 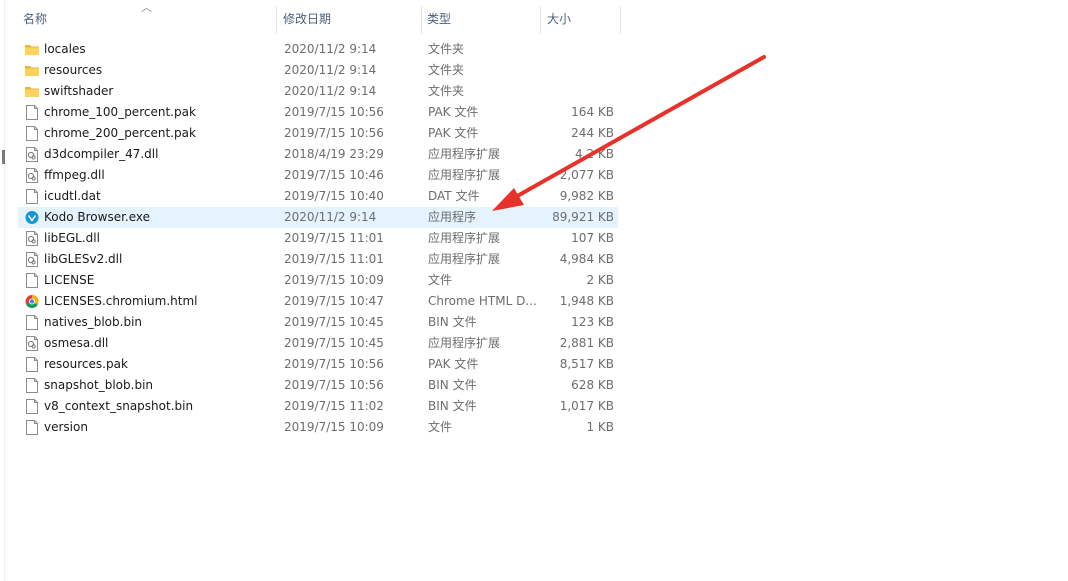 I want to click on column-header-date: 修改日期, so click(x=349, y=20).